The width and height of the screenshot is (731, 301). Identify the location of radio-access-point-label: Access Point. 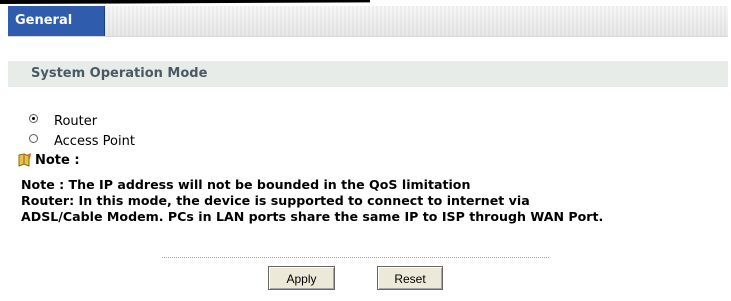
(94, 141).